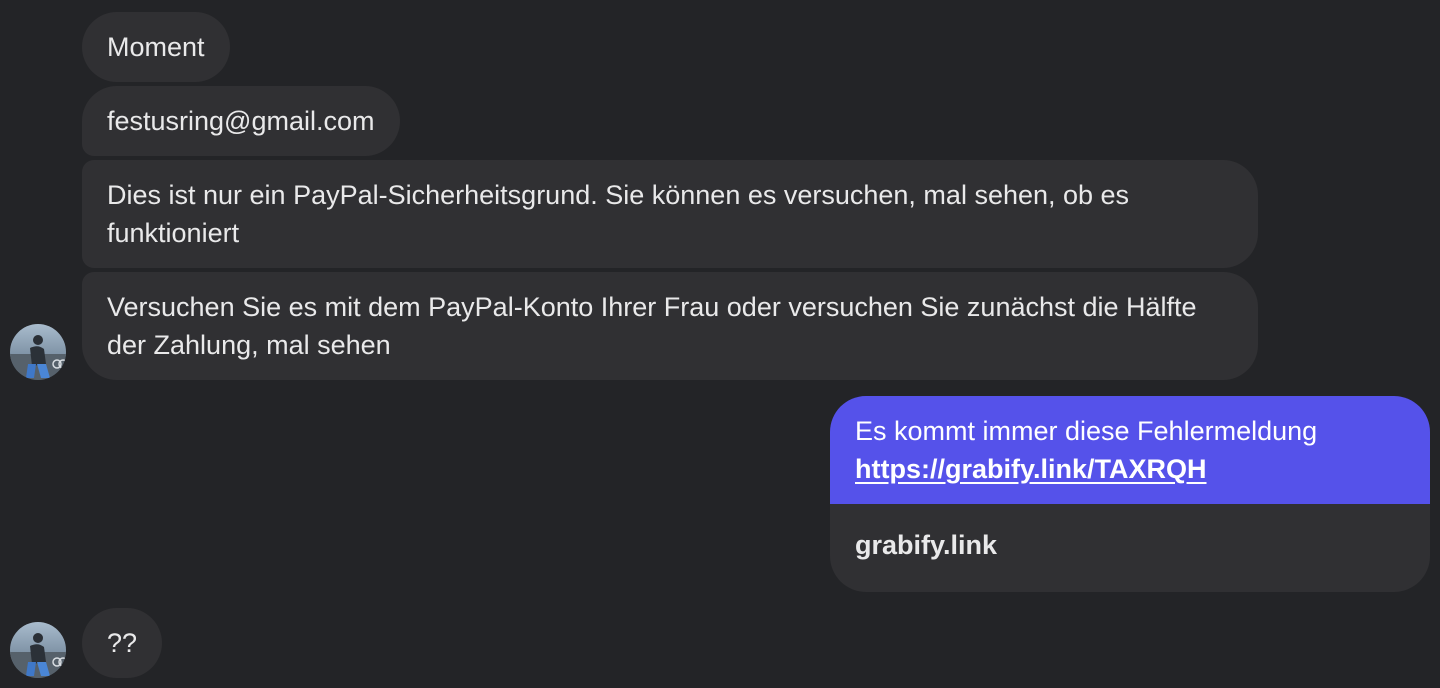  What do you see at coordinates (241, 121) in the screenshot?
I see `received-message: festusring@gmail.com` at bounding box center [241, 121].